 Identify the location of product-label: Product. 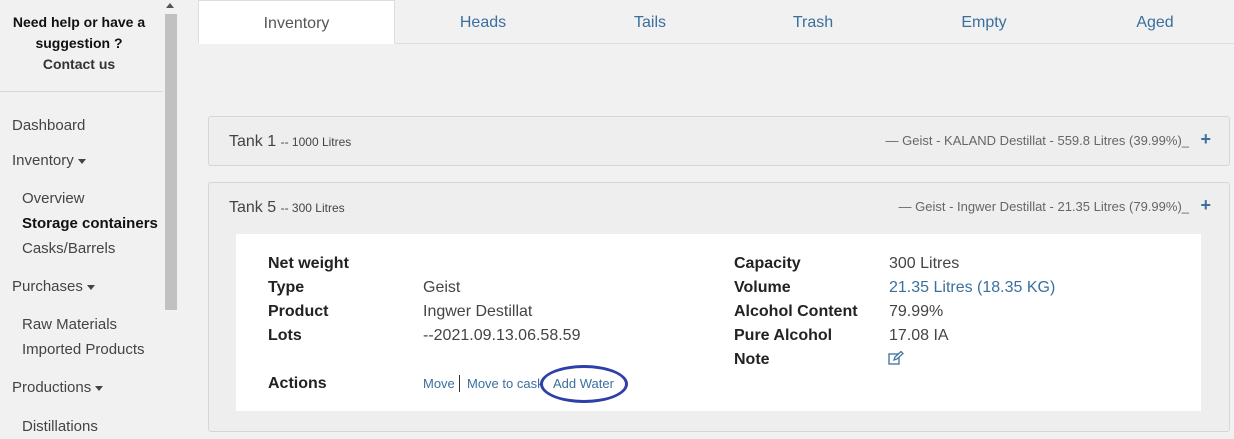
(298, 311).